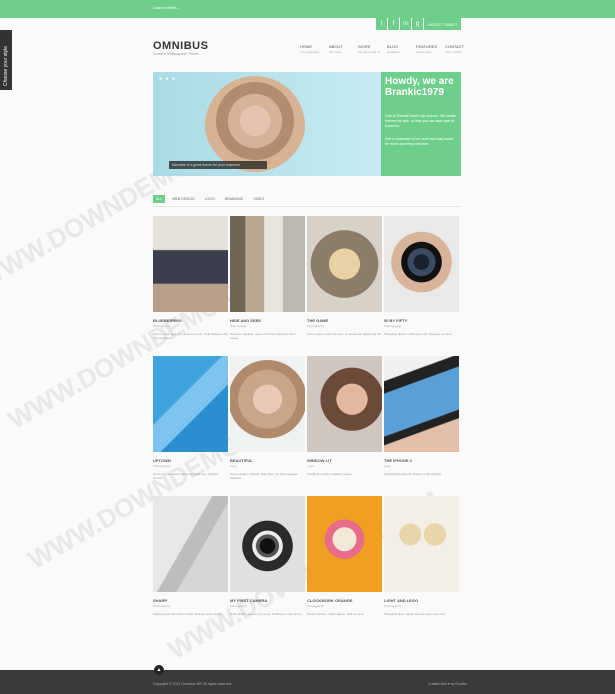  Describe the element at coordinates (180, 46) in the screenshot. I see `logo: OMNIBUS` at that location.